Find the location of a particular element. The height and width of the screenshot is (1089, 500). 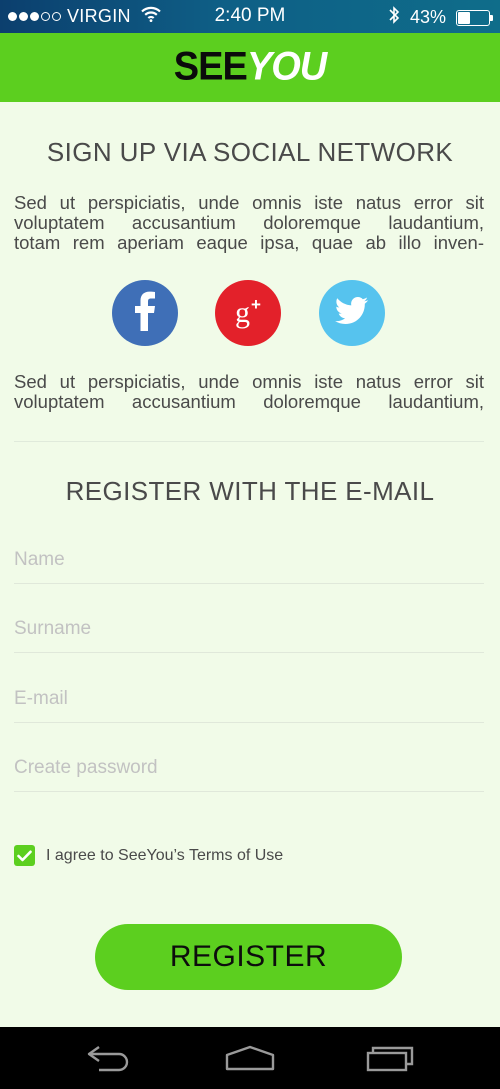

check-icon is located at coordinates (24, 855).